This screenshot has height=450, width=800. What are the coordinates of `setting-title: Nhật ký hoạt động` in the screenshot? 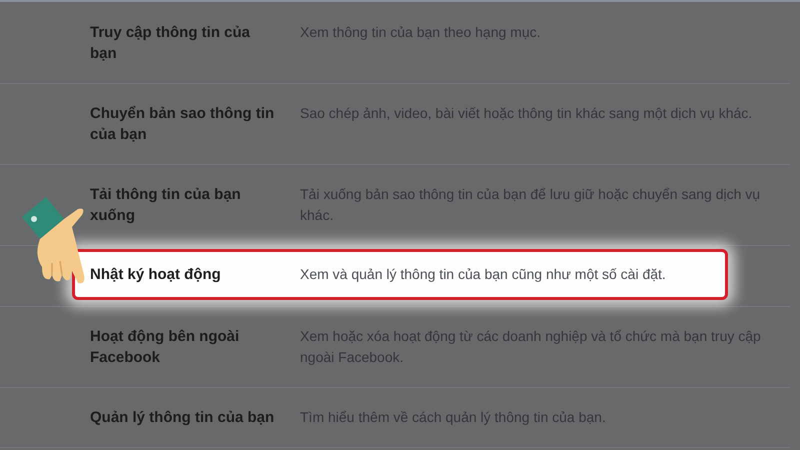 It's located at (183, 274).